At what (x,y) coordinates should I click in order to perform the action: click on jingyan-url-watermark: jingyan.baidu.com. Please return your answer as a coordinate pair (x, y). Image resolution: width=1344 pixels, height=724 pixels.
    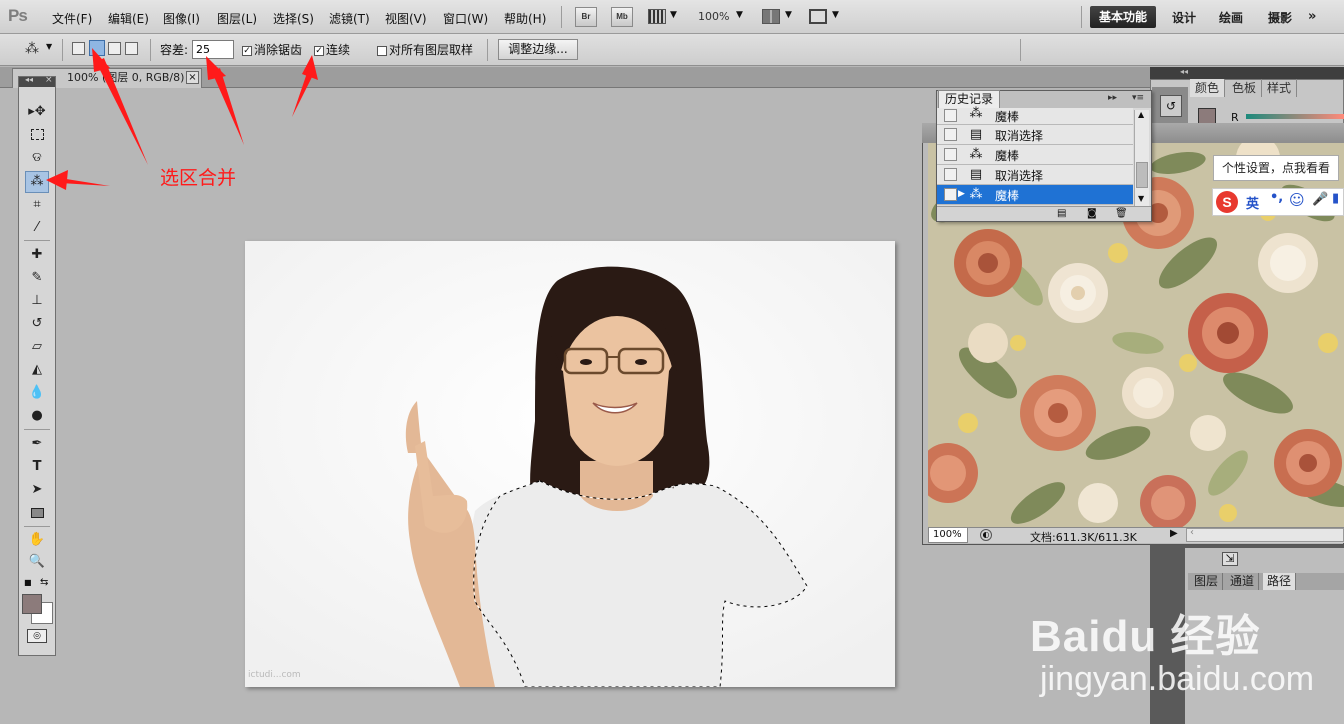
    Looking at the image, I should click on (1177, 679).